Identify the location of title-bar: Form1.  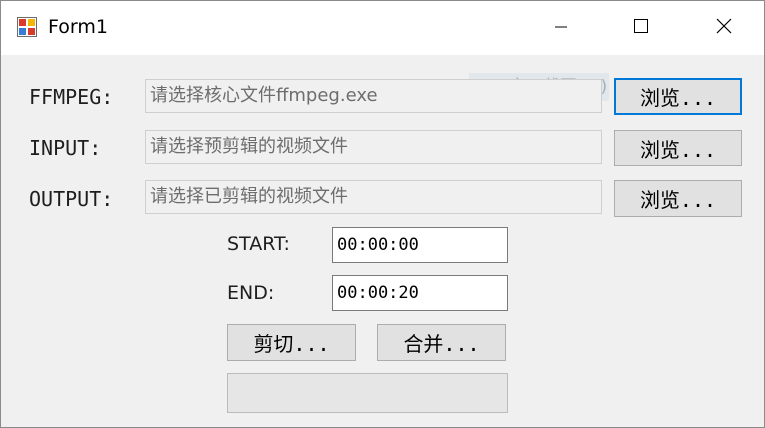
(382, 28).